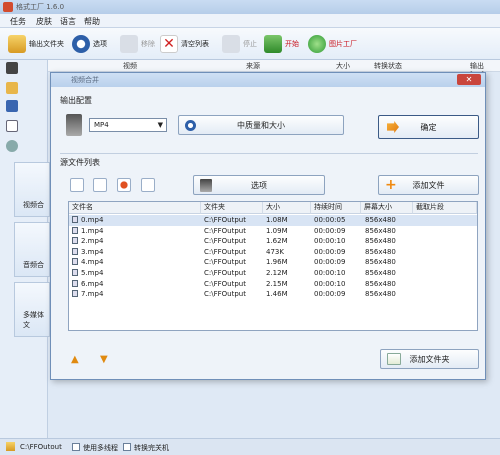 The height and width of the screenshot is (455, 500). I want to click on add-folder-button: 添加文件夹, so click(429, 359).